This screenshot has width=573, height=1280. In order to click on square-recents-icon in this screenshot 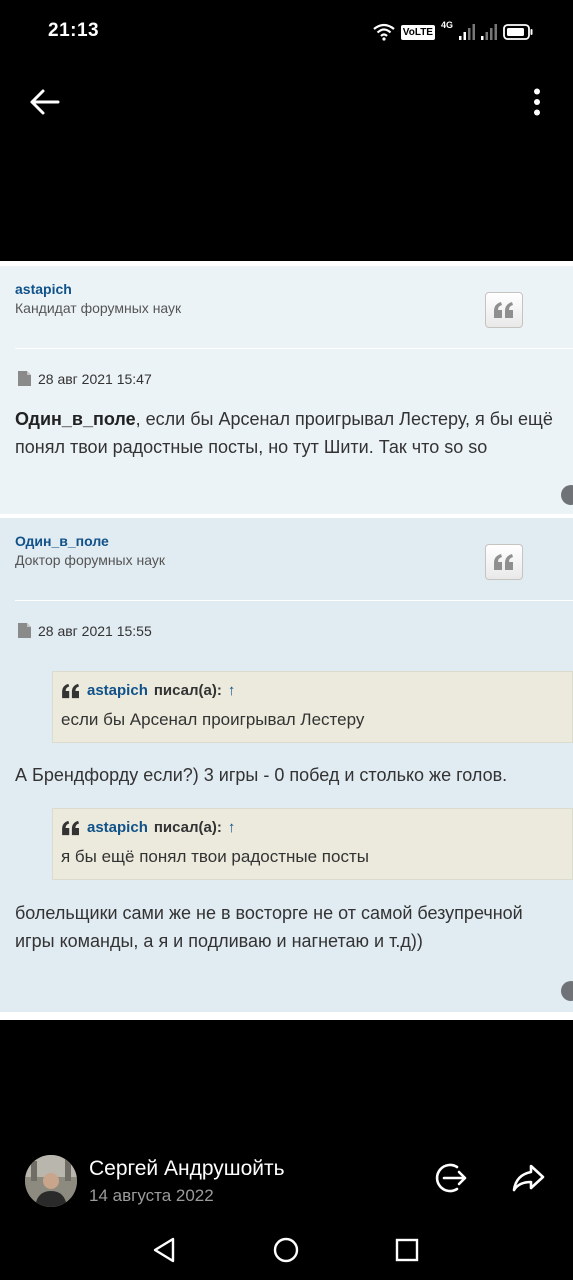, I will do `click(407, 1250)`.